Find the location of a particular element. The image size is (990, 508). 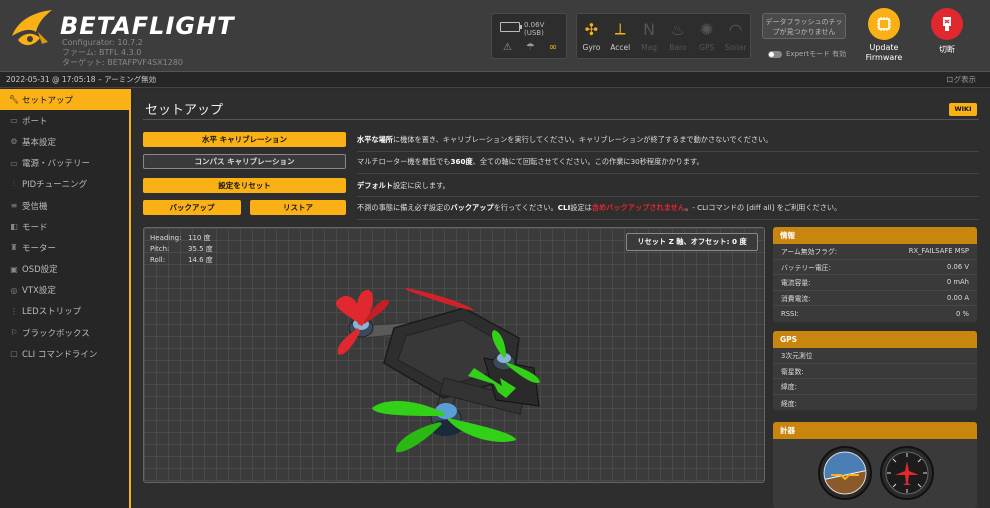

backup-warning-text: 含めバックアップされません is located at coordinates (638, 207).